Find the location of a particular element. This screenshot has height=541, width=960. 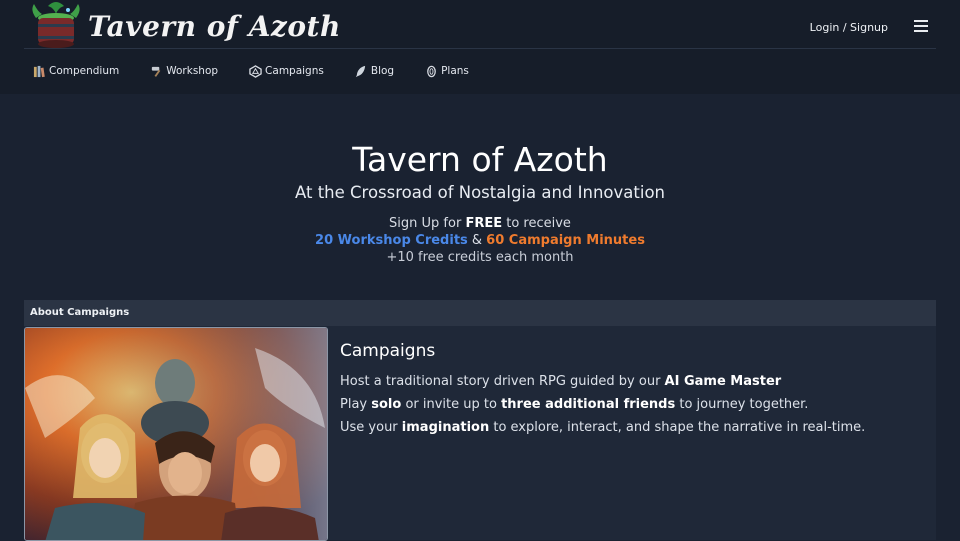

brand-row: Tavern of Azoth Login / Signup is located at coordinates (480, 24).